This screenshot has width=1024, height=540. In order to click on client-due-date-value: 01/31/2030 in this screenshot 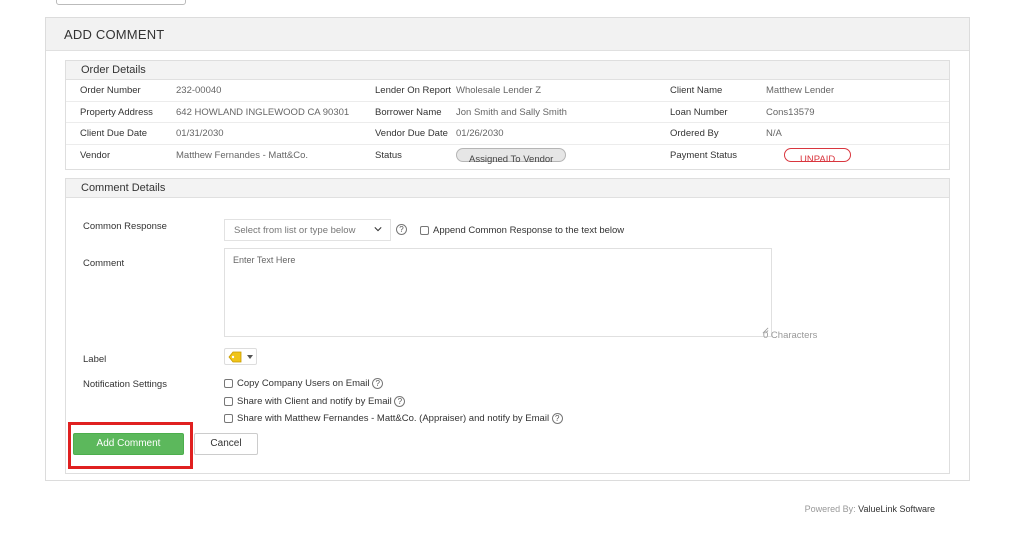, I will do `click(200, 133)`.